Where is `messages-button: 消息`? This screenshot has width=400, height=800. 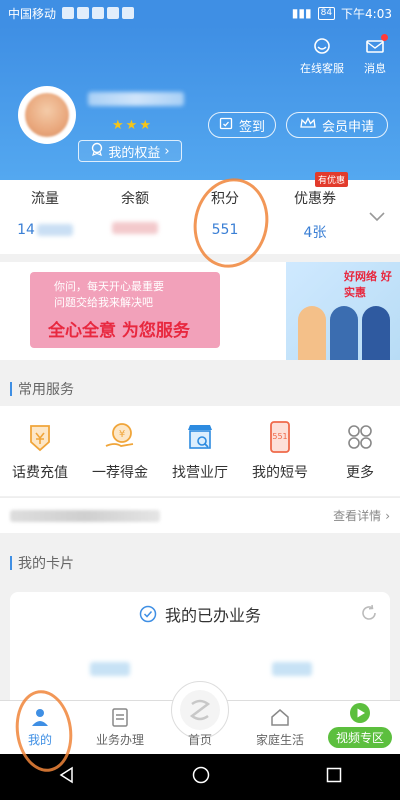 messages-button: 消息 is located at coordinates (376, 55).